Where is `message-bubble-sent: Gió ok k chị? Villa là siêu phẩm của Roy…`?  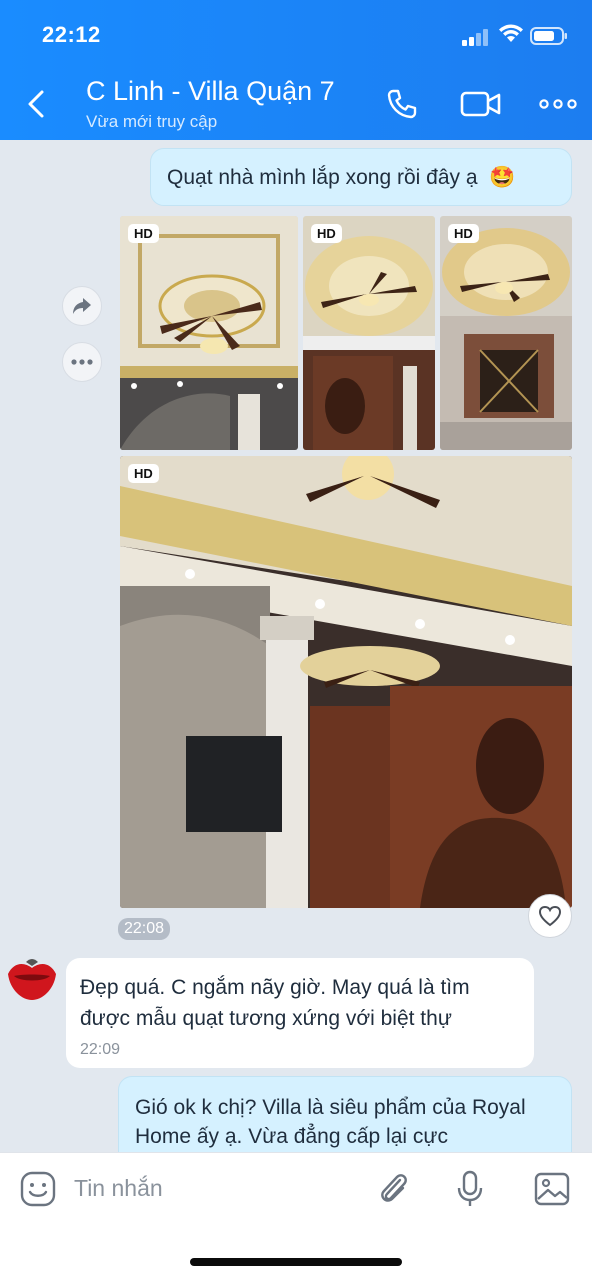 message-bubble-sent: Gió ok k chị? Villa là siêu phẩm của Roy… is located at coordinates (345, 1114).